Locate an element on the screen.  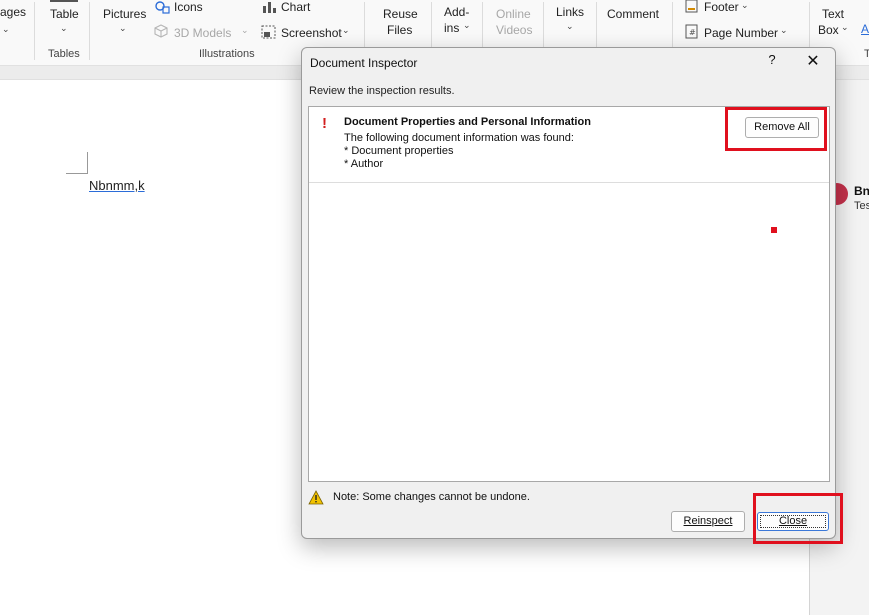
reinspect-button-label: Reinspect is located at coordinates (708, 521).